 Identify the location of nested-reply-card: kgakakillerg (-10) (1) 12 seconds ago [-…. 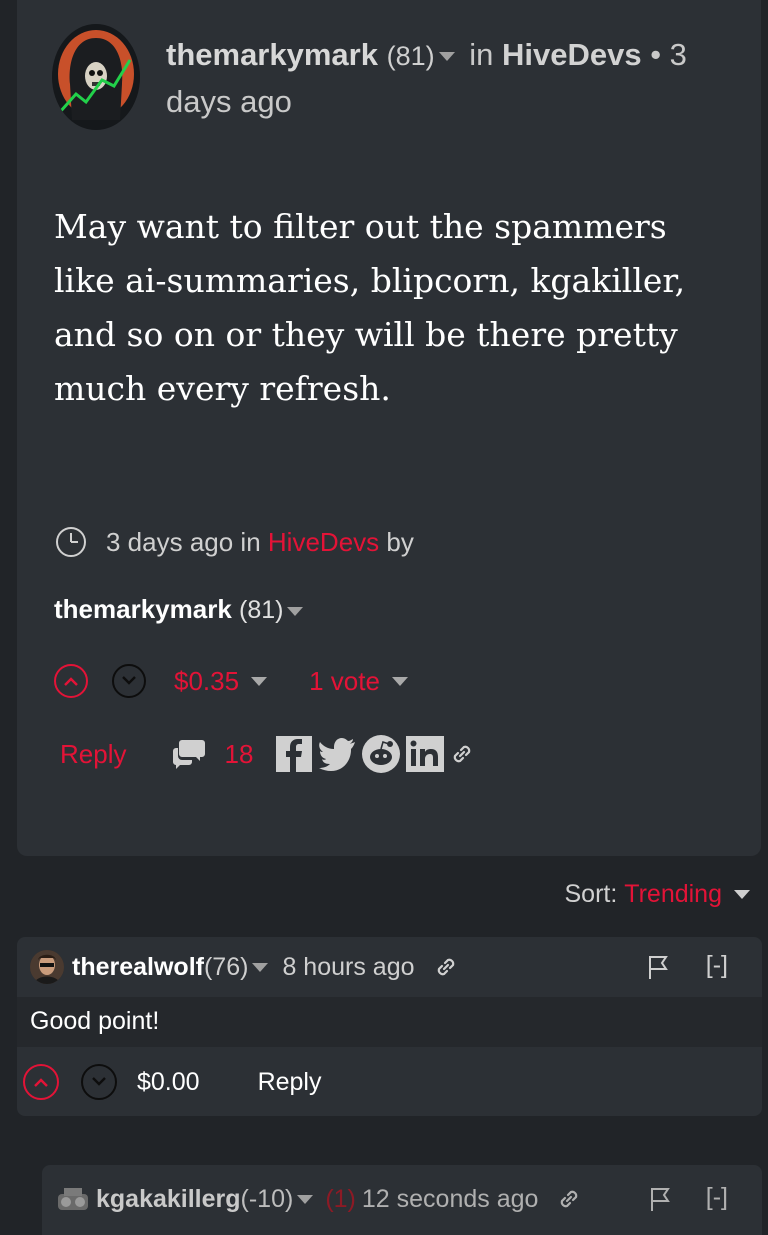
(402, 1200).